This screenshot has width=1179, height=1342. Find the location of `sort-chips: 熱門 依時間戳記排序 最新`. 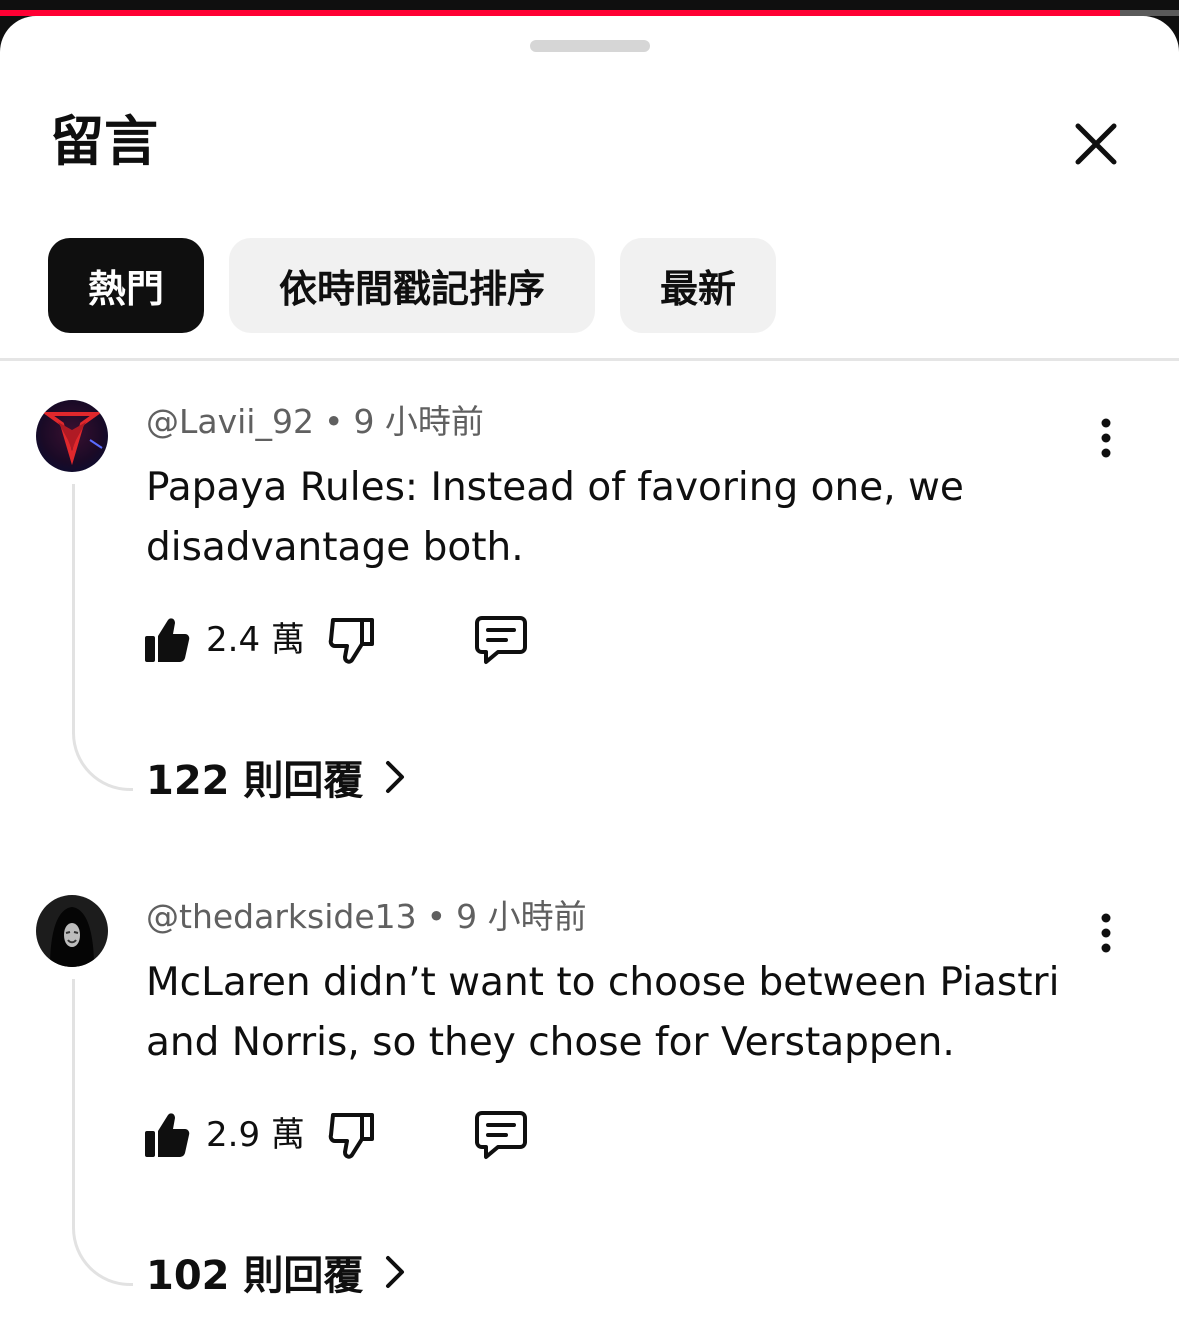

sort-chips: 熱門 依時間戳記排序 最新 is located at coordinates (412, 285).